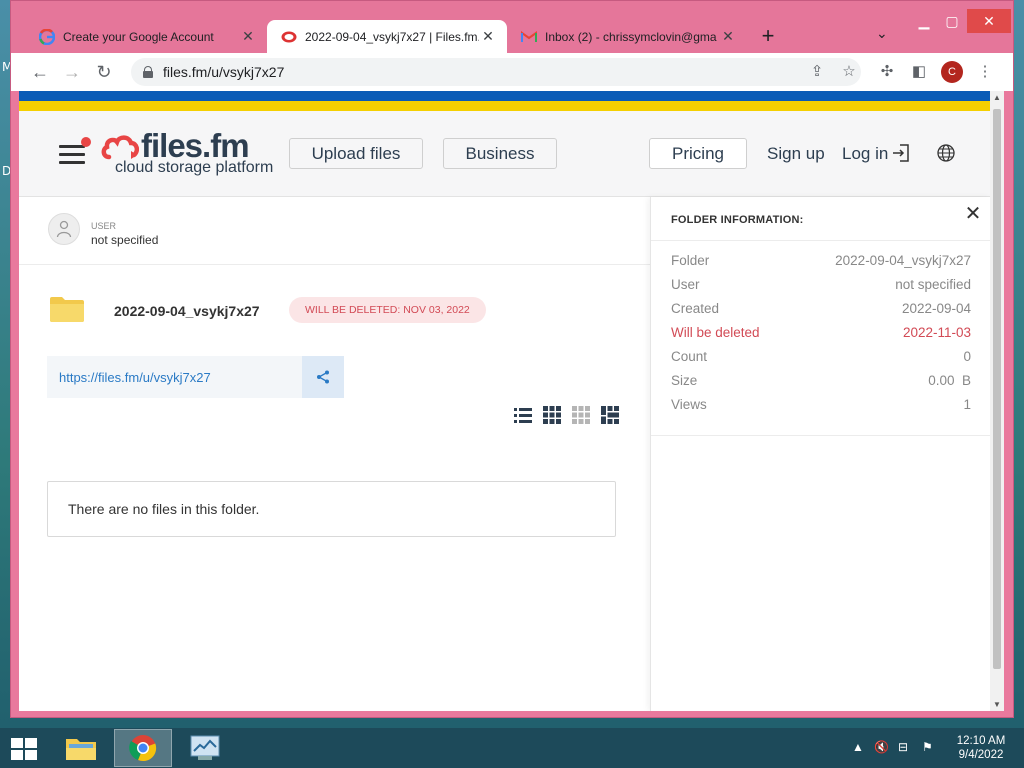  What do you see at coordinates (690, 260) in the screenshot?
I see `info-label: Folder` at bounding box center [690, 260].